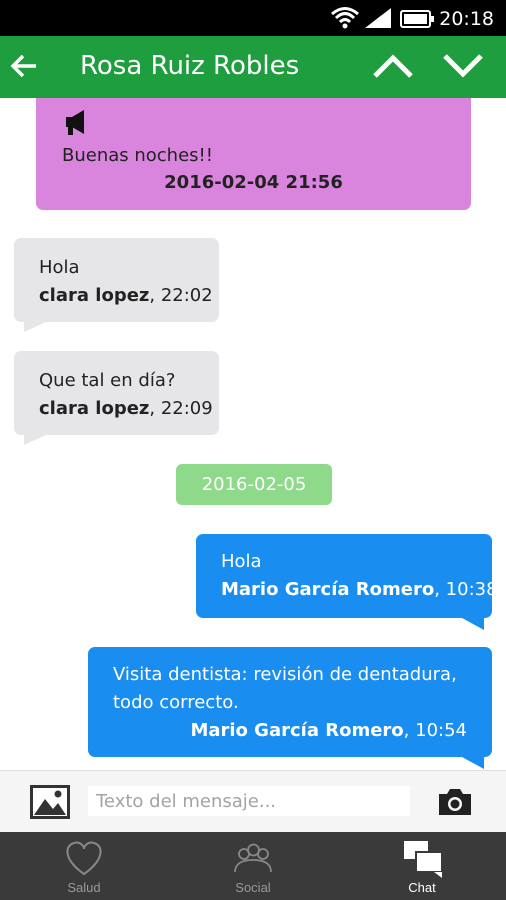 The height and width of the screenshot is (900, 506). I want to click on incoming-message: Que tal en día? clara lopez, 22:09, so click(116, 393).